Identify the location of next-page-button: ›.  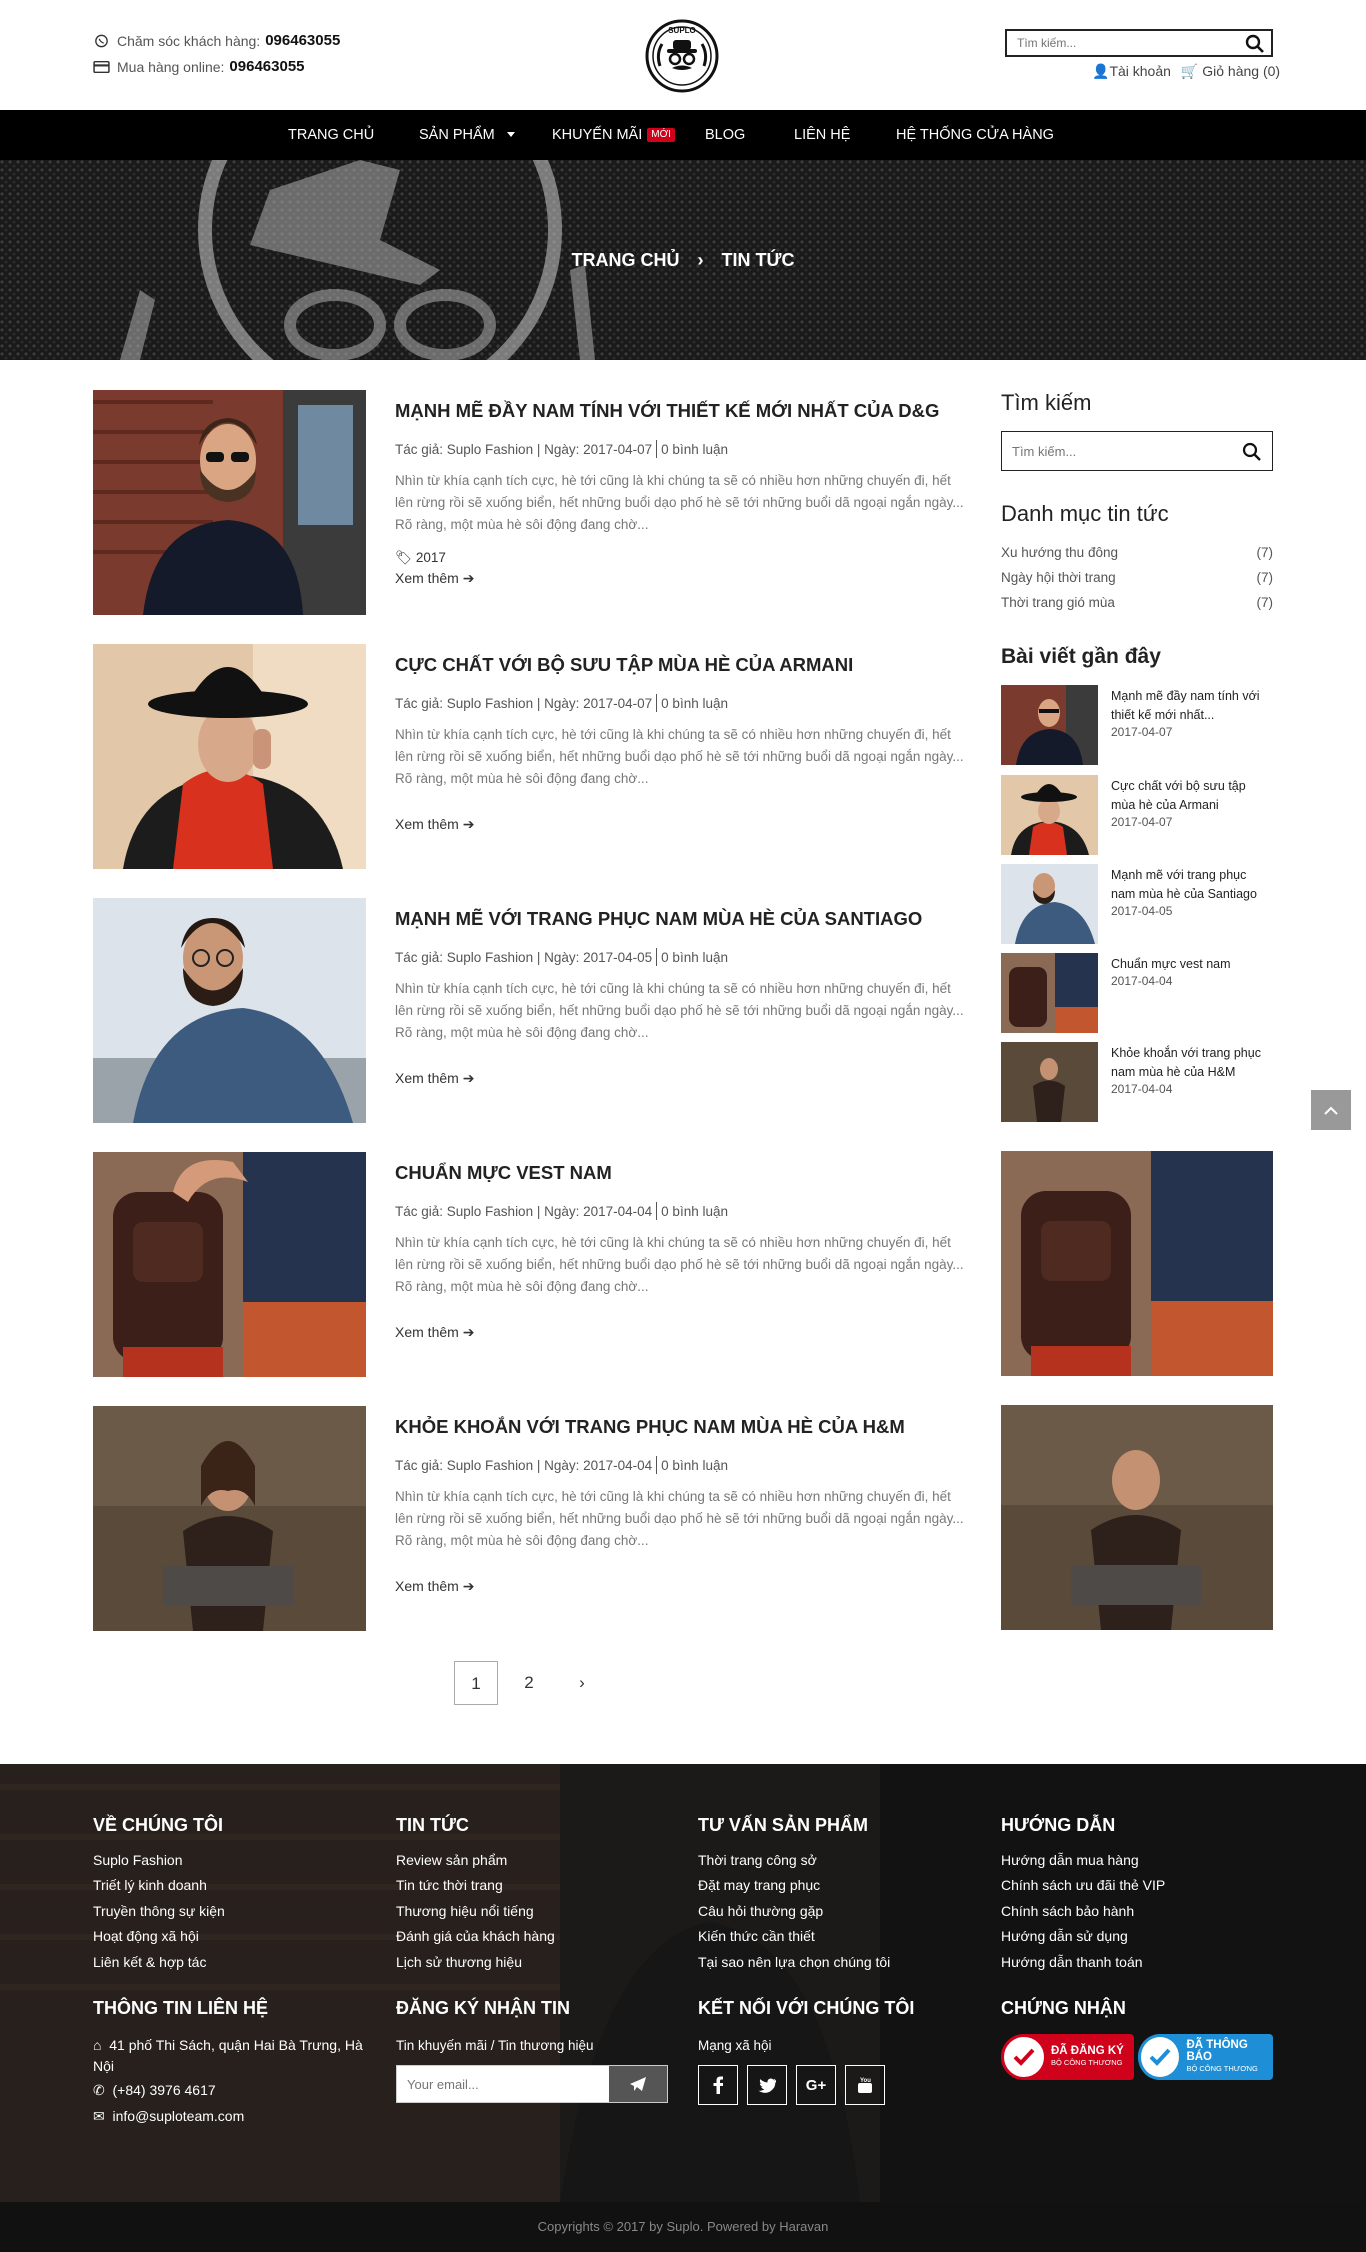
(582, 1683).